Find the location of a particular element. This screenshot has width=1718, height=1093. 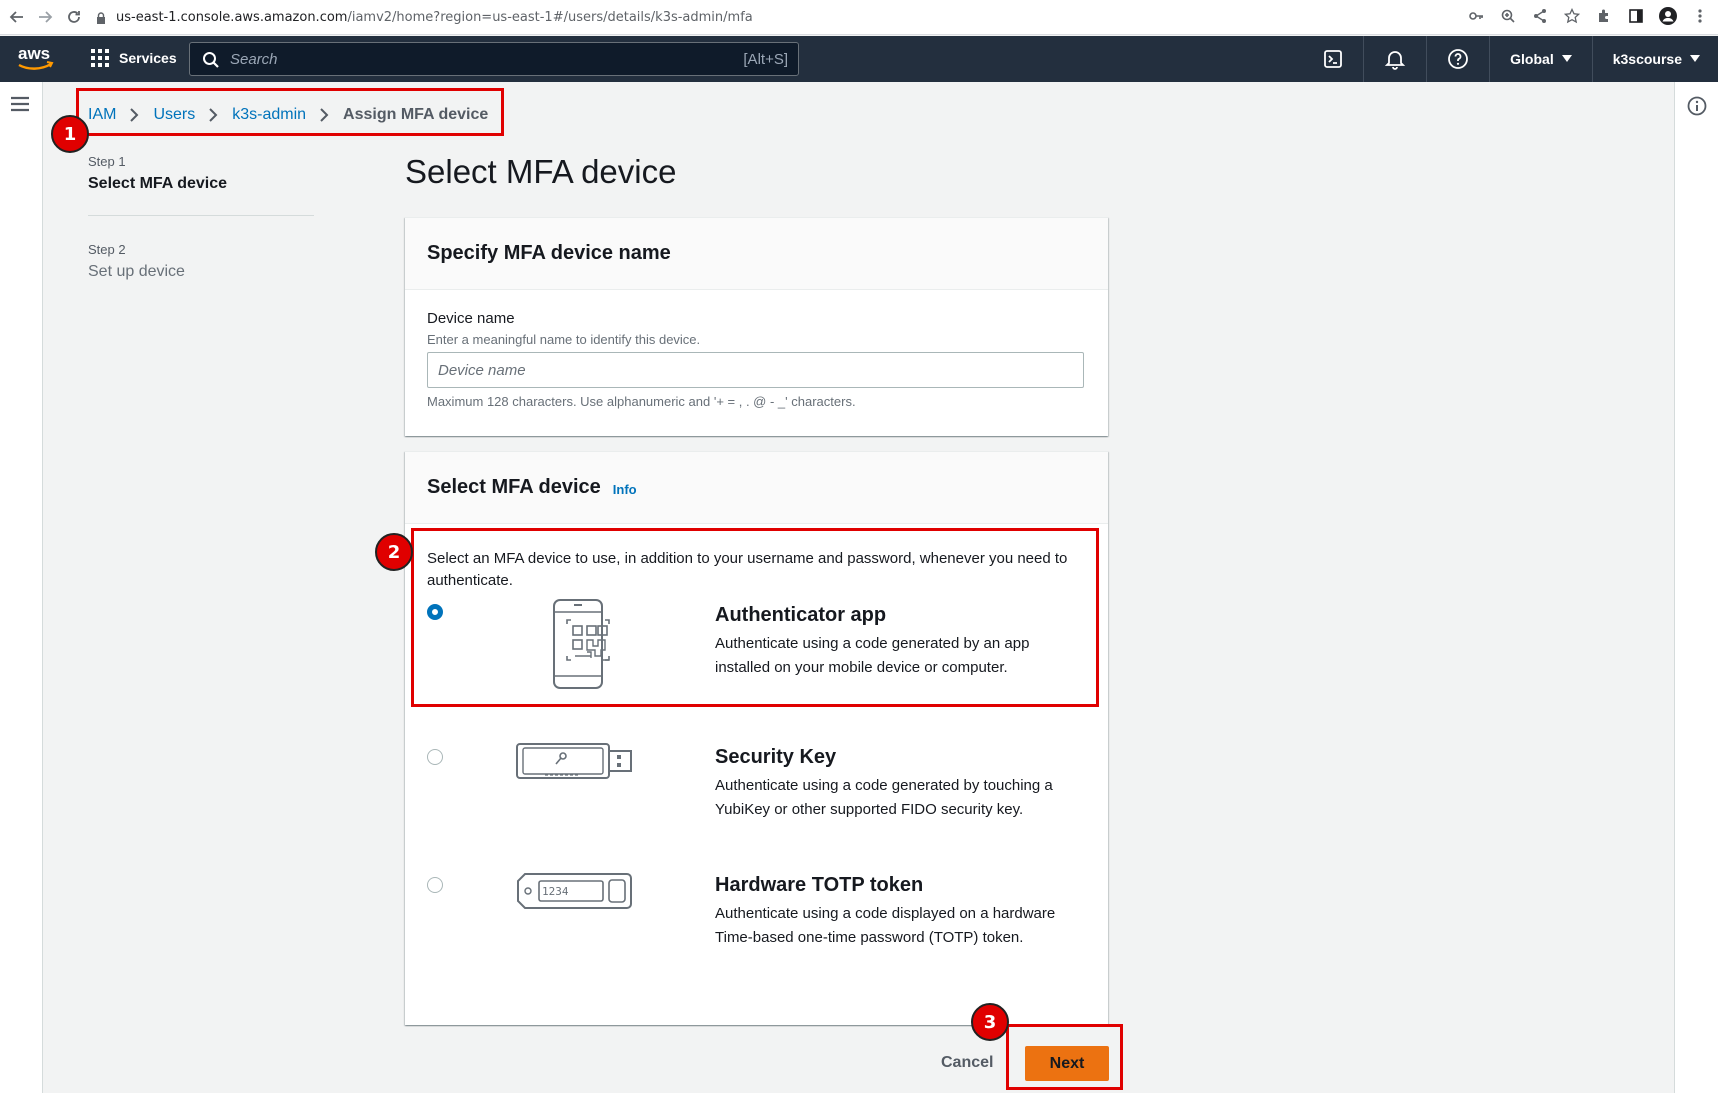

bookmark-star-icon is located at coordinates (1572, 16).